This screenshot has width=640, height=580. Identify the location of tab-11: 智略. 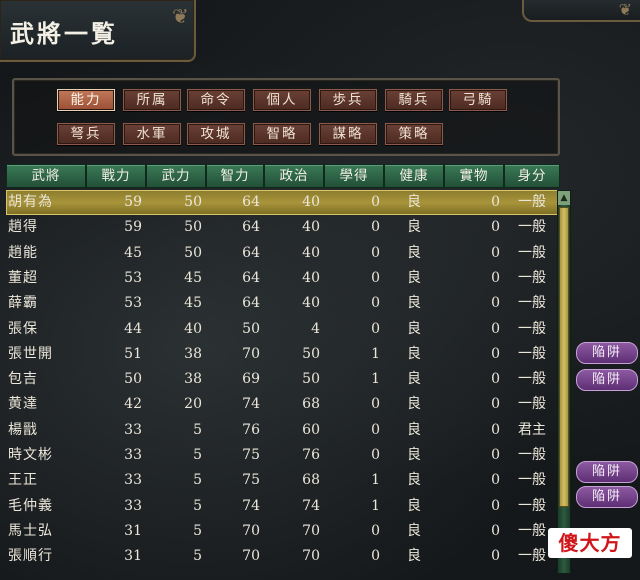
(282, 134).